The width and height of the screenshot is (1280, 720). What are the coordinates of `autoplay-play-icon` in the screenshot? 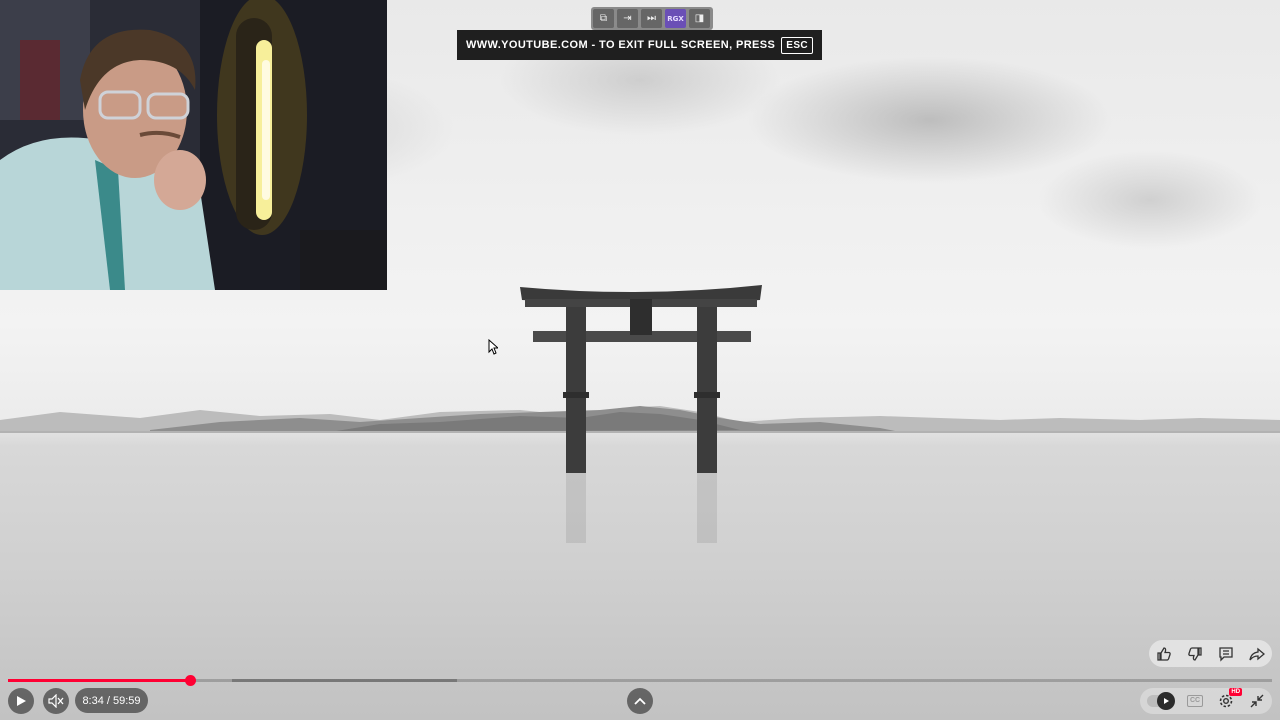 It's located at (1165, 701).